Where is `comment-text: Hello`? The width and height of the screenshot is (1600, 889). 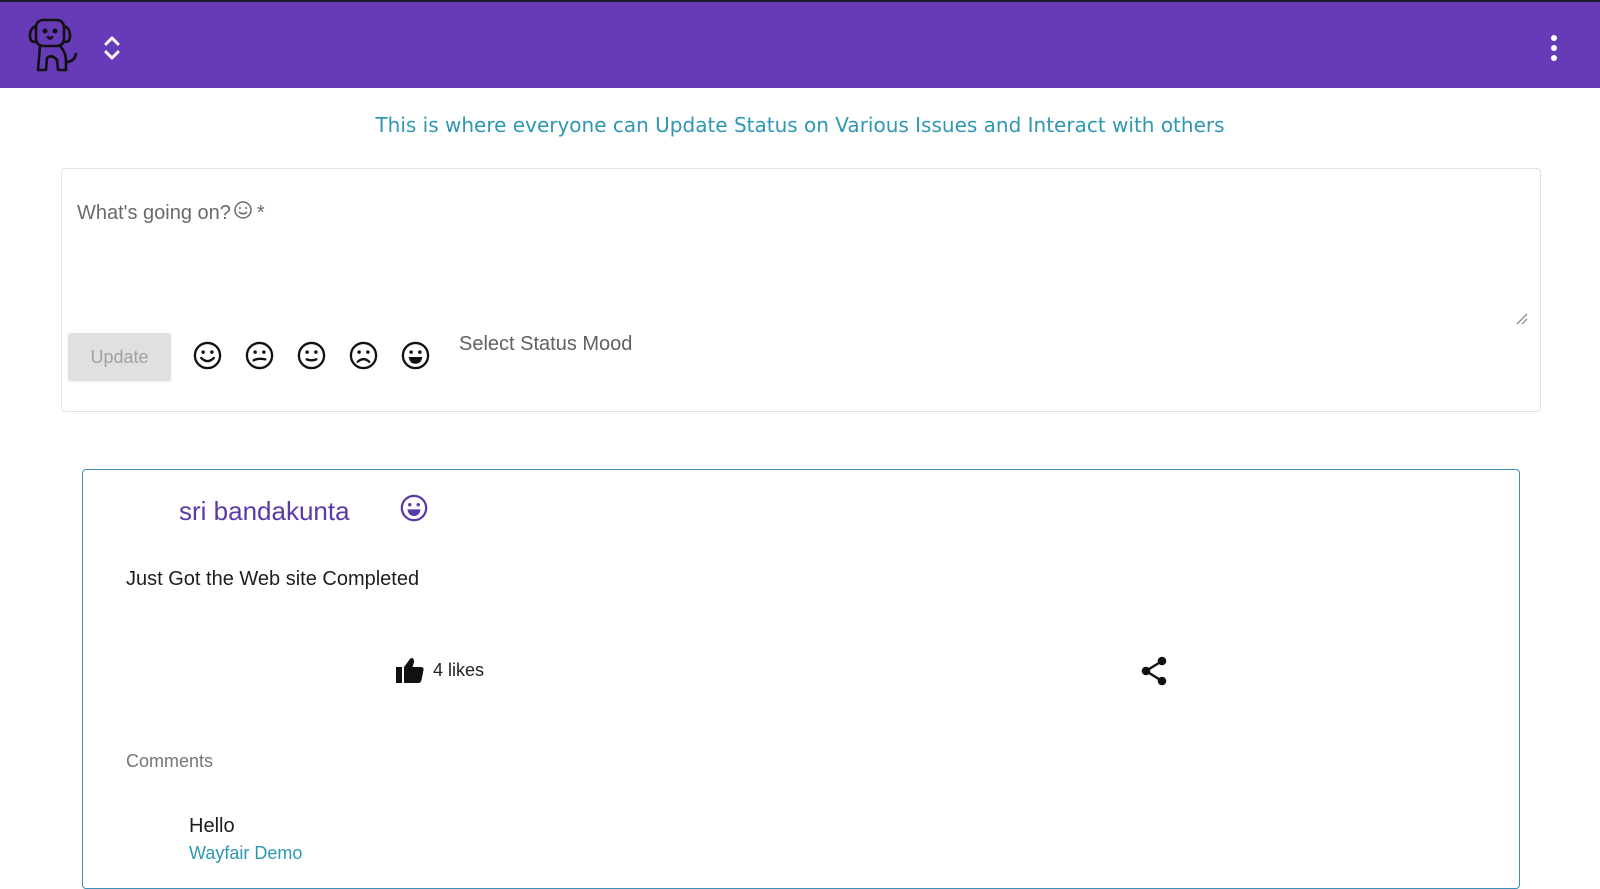 comment-text: Hello is located at coordinates (212, 826).